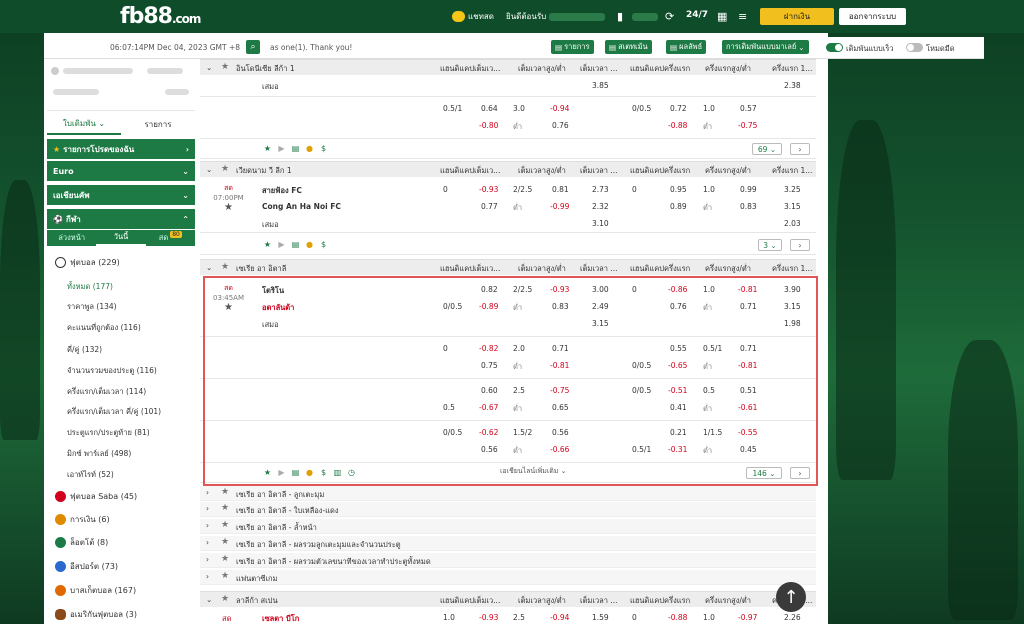  Describe the element at coordinates (121, 149) in the screenshot. I see `sidebar-section-favorites: ★ รายการโปรดของฉัน ›` at that location.